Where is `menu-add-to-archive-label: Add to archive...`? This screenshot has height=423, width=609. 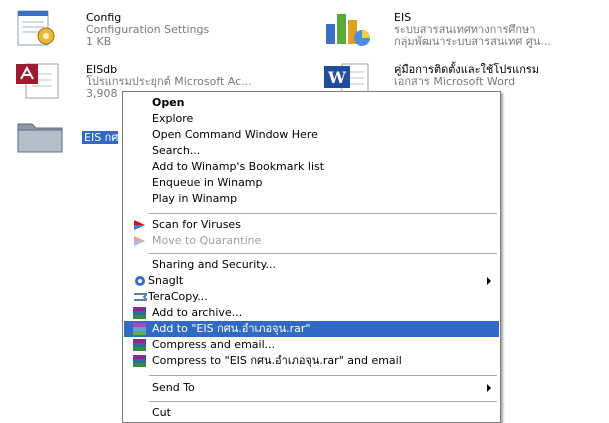 menu-add-to-archive-label: Add to archive... is located at coordinates (197, 312).